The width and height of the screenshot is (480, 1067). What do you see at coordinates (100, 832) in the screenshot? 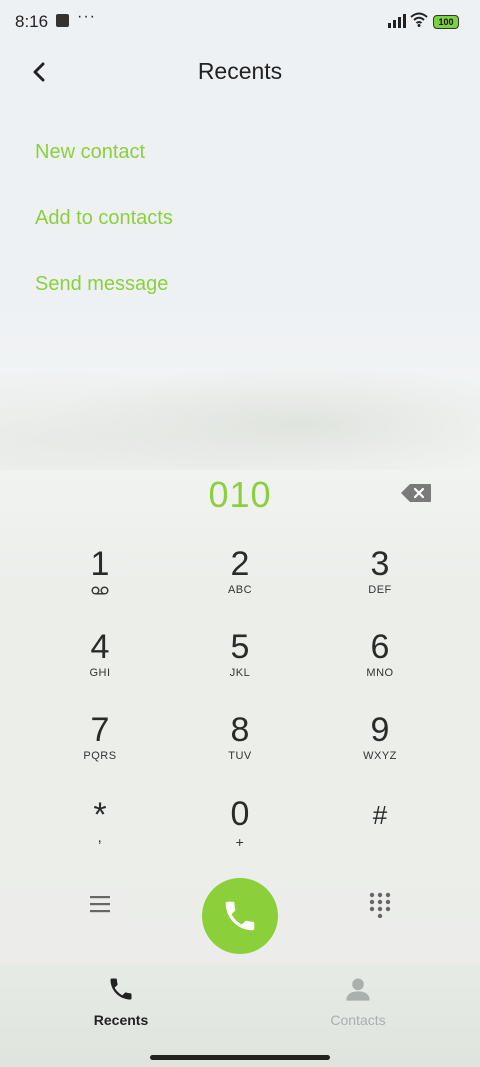
I see `key-star: * ,` at bounding box center [100, 832].